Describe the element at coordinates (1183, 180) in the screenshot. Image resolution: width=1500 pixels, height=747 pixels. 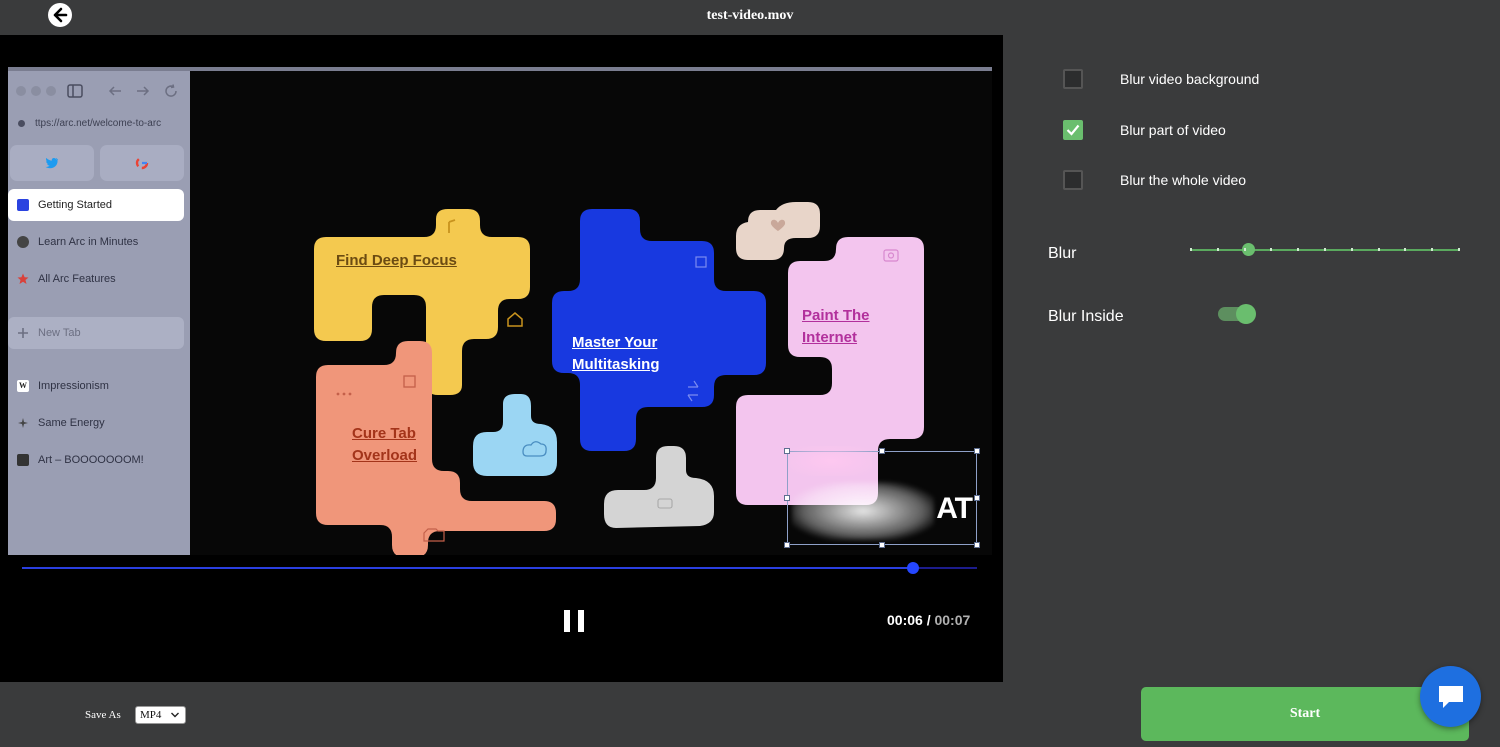
I see `option-label: Blur the whole video` at that location.